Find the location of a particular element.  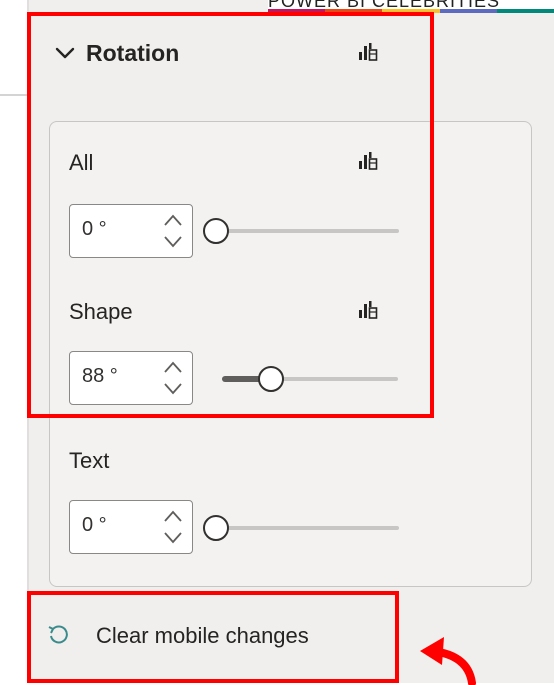

divider is located at coordinates (13, 95).